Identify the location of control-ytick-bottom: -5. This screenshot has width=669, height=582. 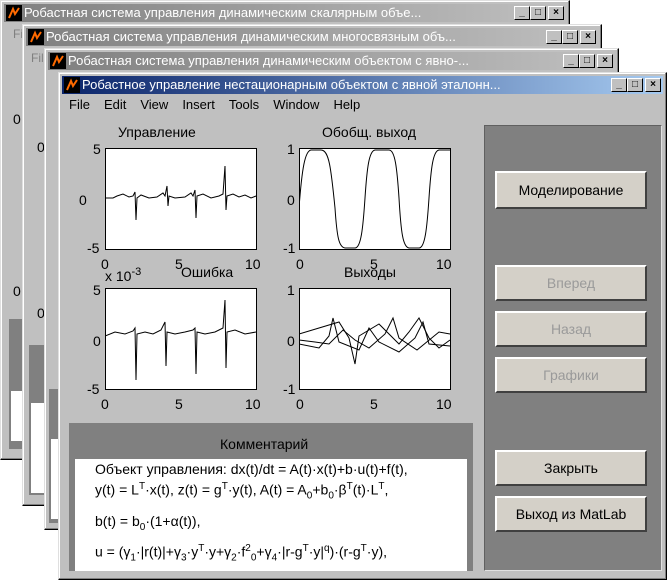
(93, 248).